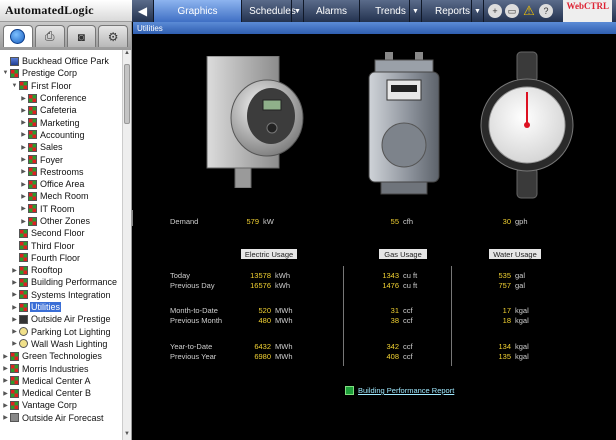 Image resolution: width=616 pixels, height=440 pixels. I want to click on tree-item: ▶ Systems Integration, so click(61, 295).